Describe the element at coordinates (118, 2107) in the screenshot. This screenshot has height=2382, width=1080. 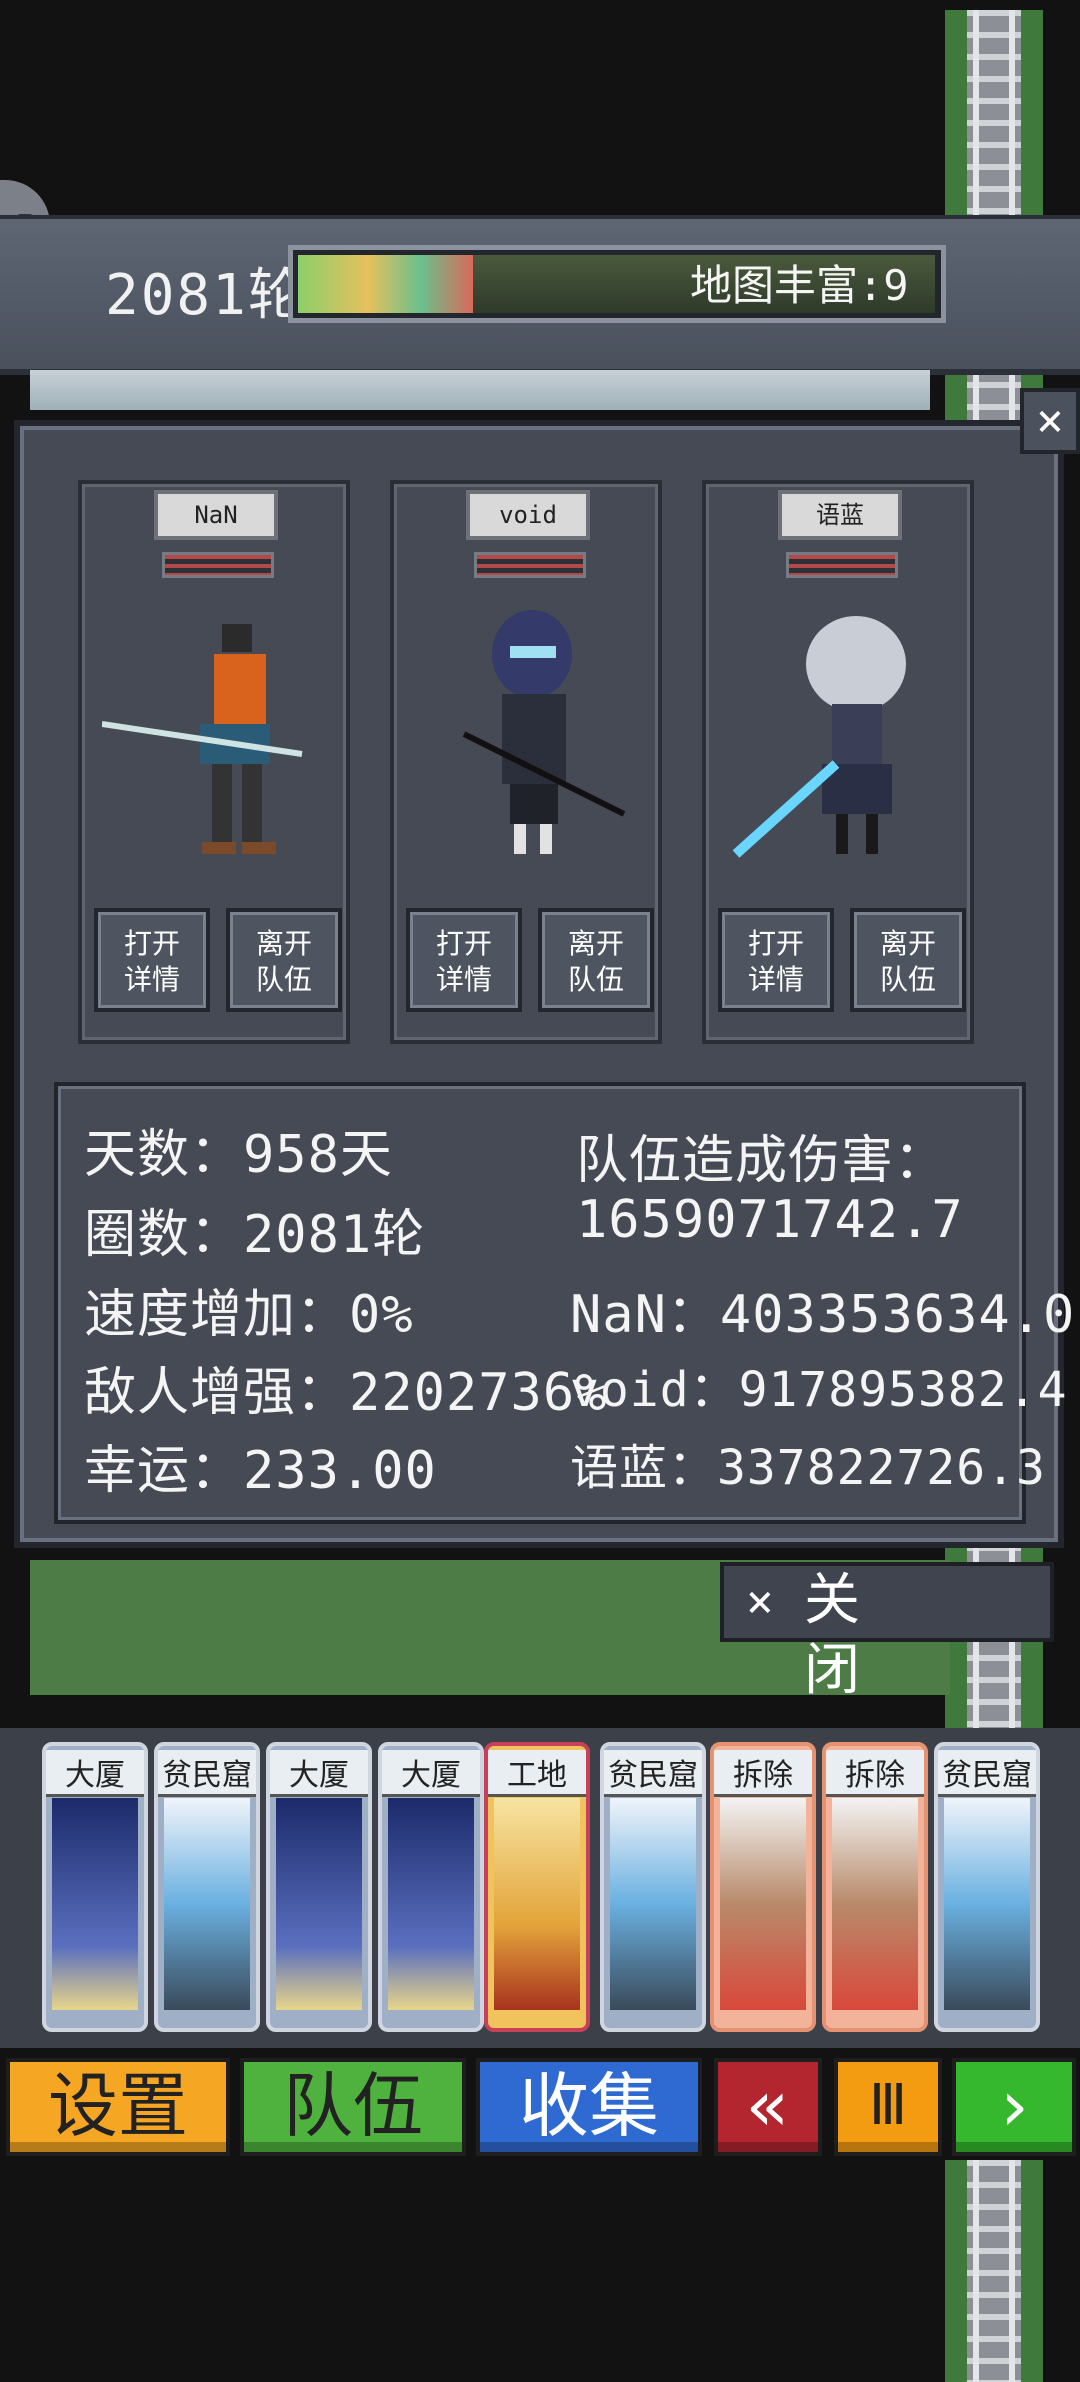
I see `settings-button: 设置` at that location.